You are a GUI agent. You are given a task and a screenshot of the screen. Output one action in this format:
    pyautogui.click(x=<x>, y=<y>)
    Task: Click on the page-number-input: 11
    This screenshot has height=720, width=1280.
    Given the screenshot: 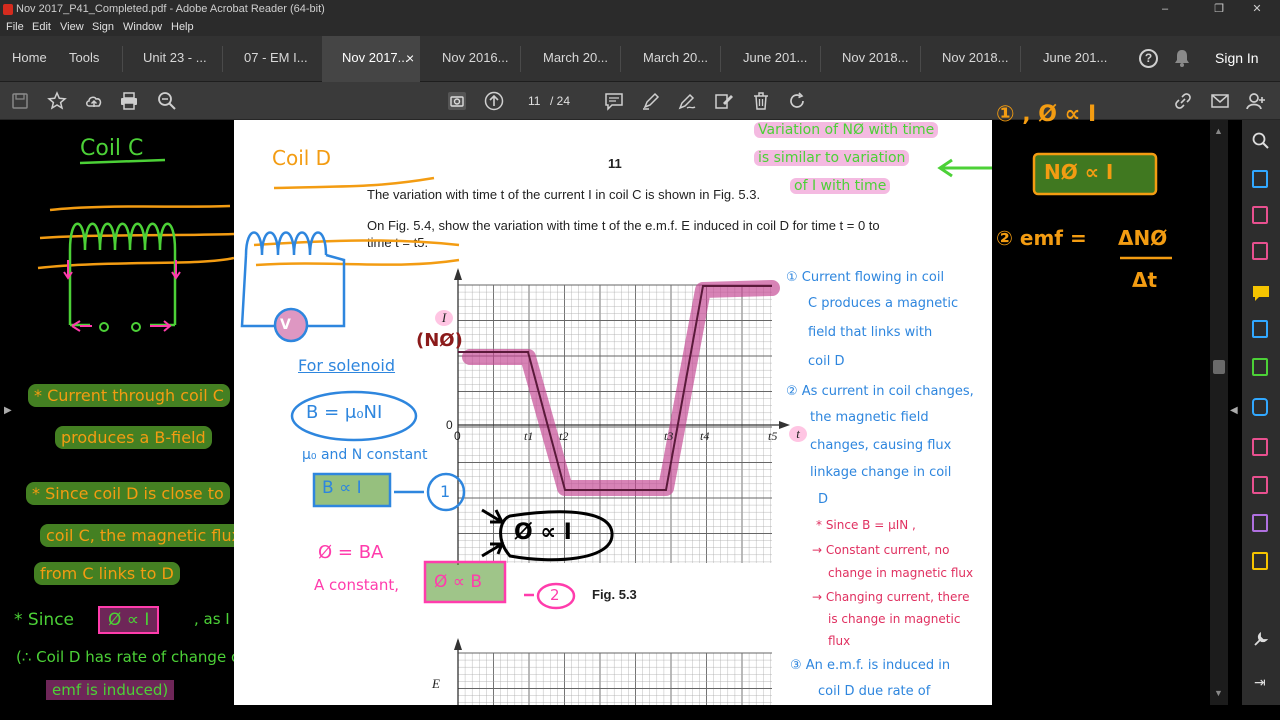 What is the action you would take?
    pyautogui.click(x=534, y=101)
    